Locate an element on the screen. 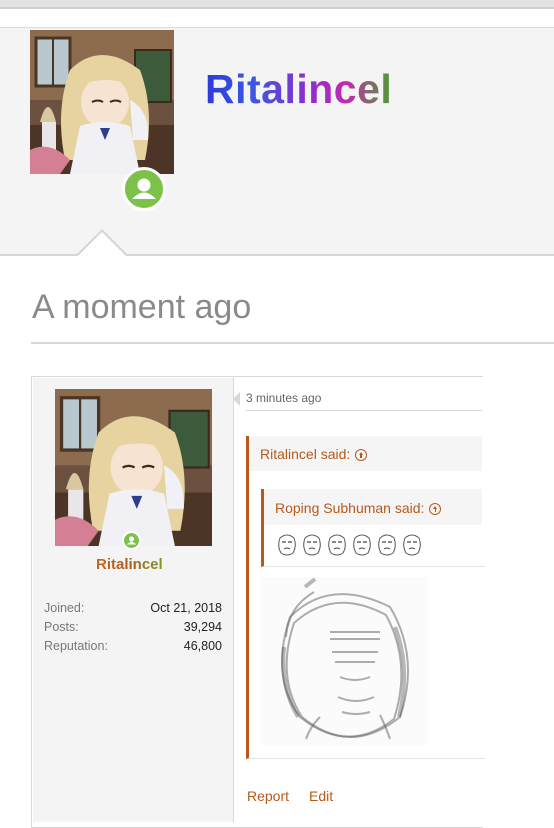 This screenshot has height=828, width=554. post-author-avatar is located at coordinates (133, 467).